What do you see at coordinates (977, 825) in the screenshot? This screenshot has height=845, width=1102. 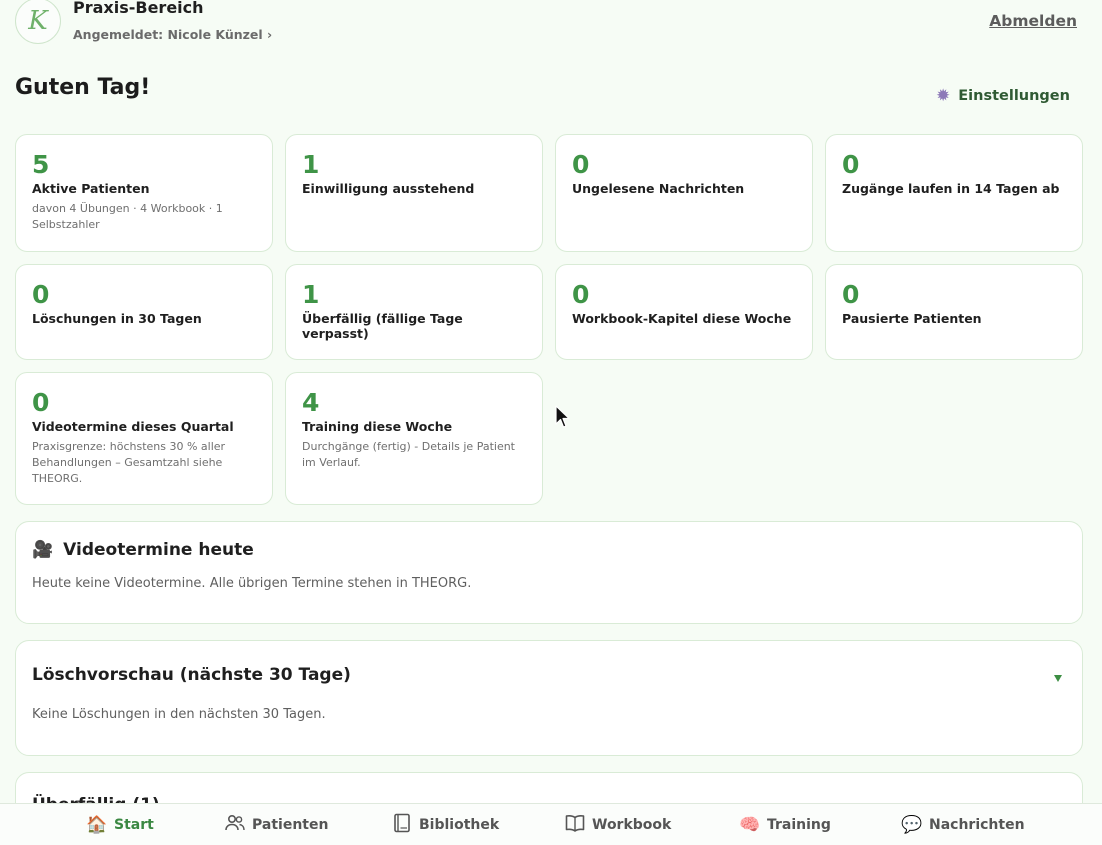 I see `nav-label: Nachrichten` at bounding box center [977, 825].